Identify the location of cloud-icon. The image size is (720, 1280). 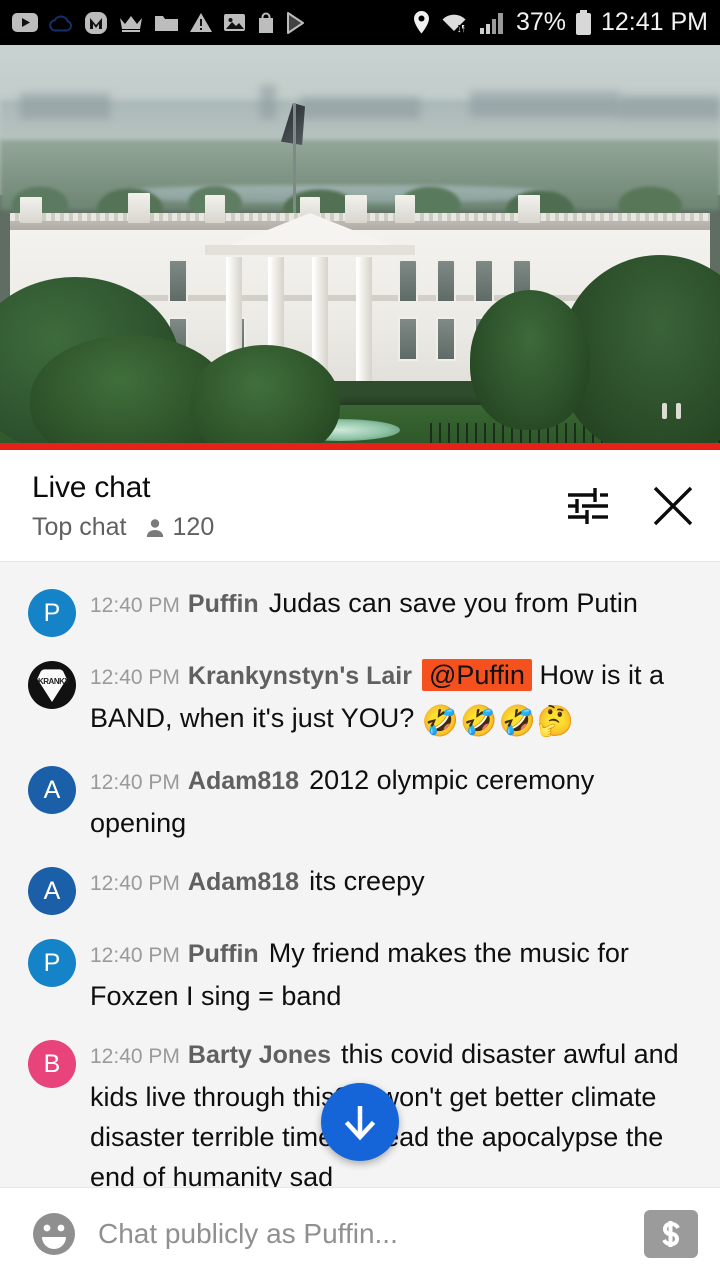
(61, 23).